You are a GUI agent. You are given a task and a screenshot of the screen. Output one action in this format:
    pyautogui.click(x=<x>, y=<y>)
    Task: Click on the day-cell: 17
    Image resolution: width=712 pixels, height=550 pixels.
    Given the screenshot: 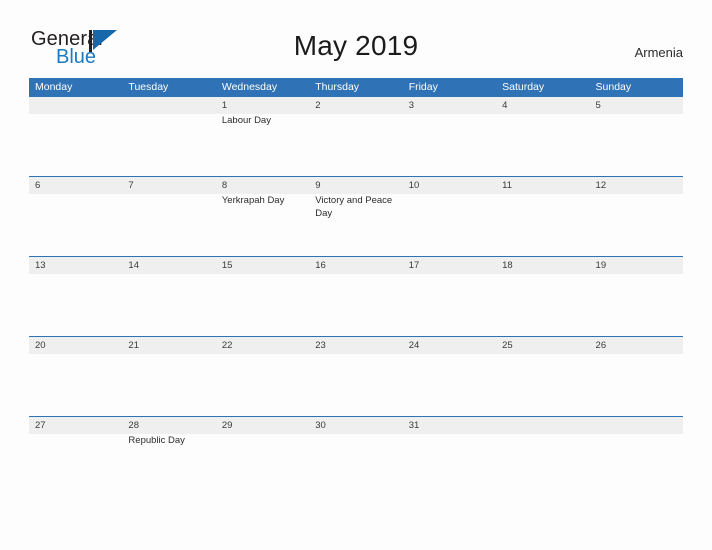 What is the action you would take?
    pyautogui.click(x=449, y=296)
    